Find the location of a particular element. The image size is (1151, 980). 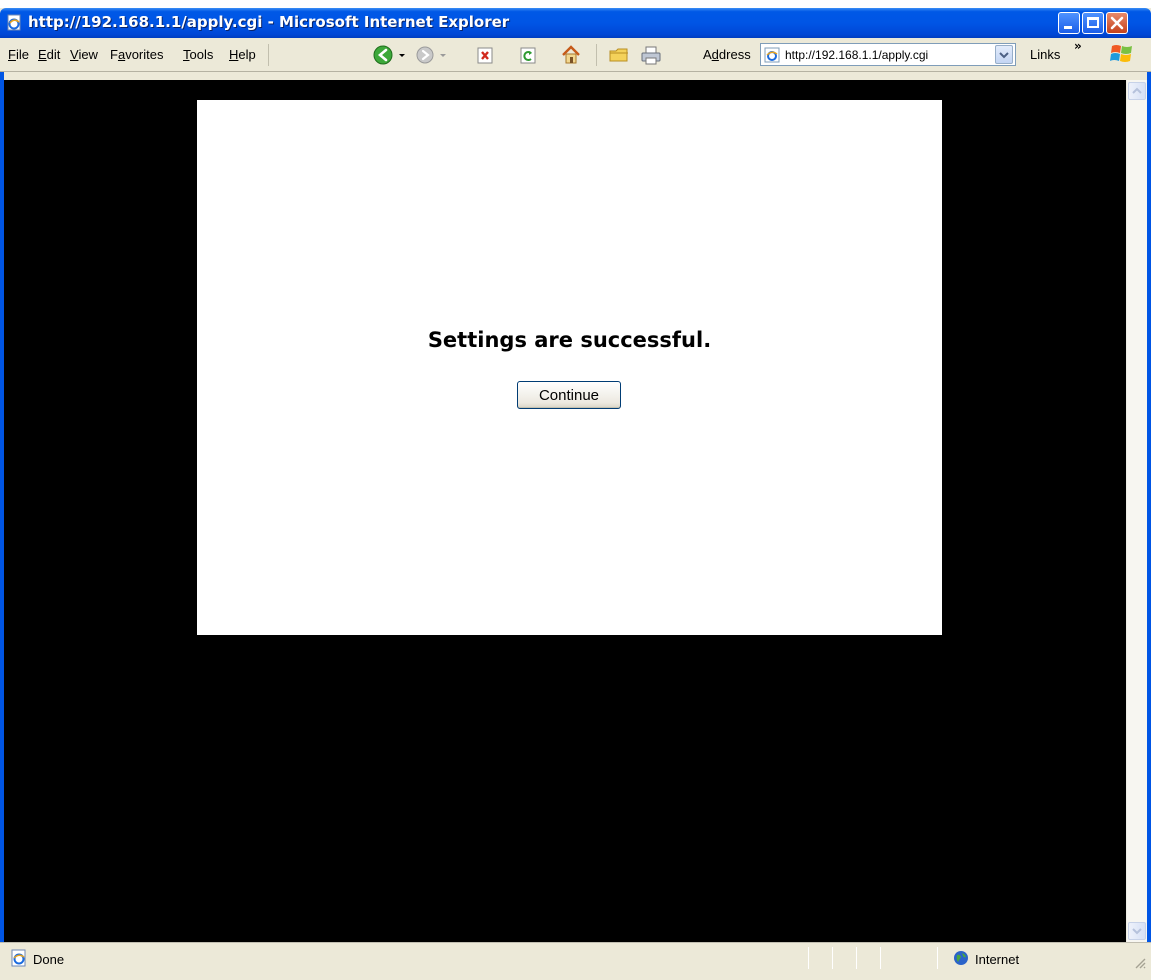

vertical-scrollbar is located at coordinates (1136, 511).